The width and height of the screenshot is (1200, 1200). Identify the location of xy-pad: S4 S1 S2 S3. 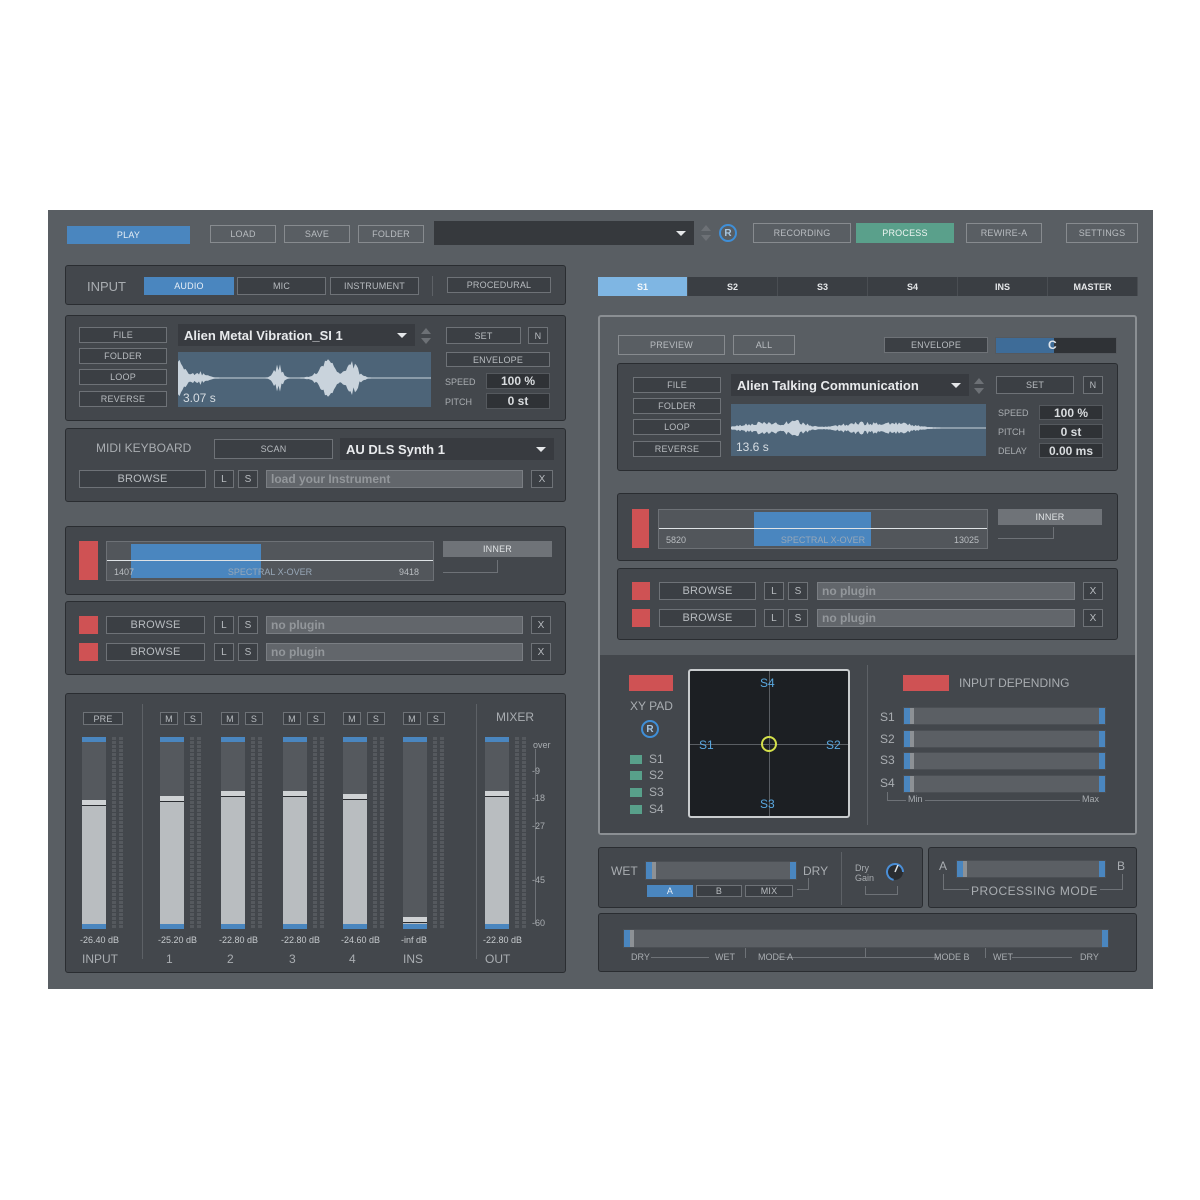
(769, 743).